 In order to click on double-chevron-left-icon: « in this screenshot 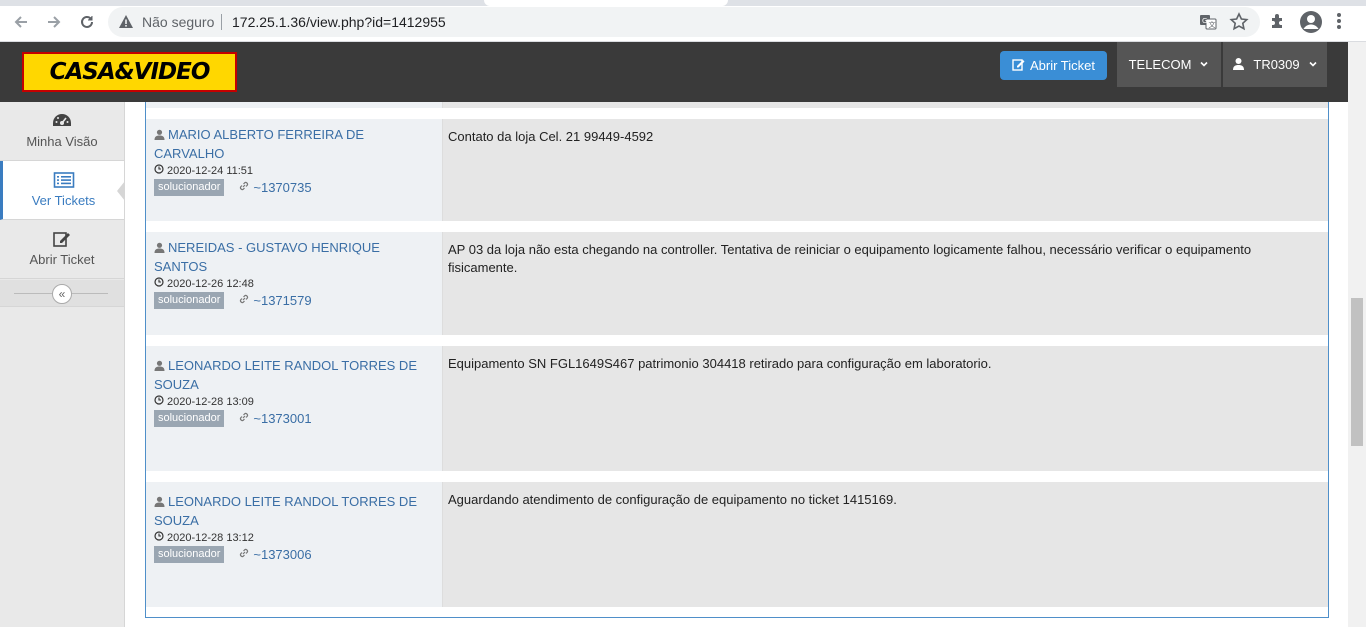, I will do `click(62, 294)`.